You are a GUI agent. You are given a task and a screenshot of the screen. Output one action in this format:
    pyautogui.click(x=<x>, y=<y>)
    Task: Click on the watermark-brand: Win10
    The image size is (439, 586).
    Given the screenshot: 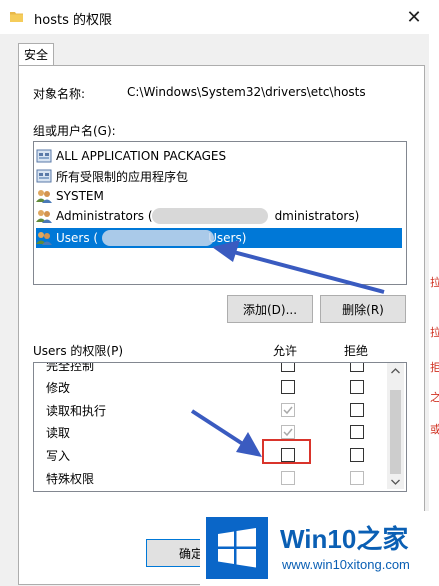 What is the action you would take?
    pyautogui.click(x=318, y=539)
    